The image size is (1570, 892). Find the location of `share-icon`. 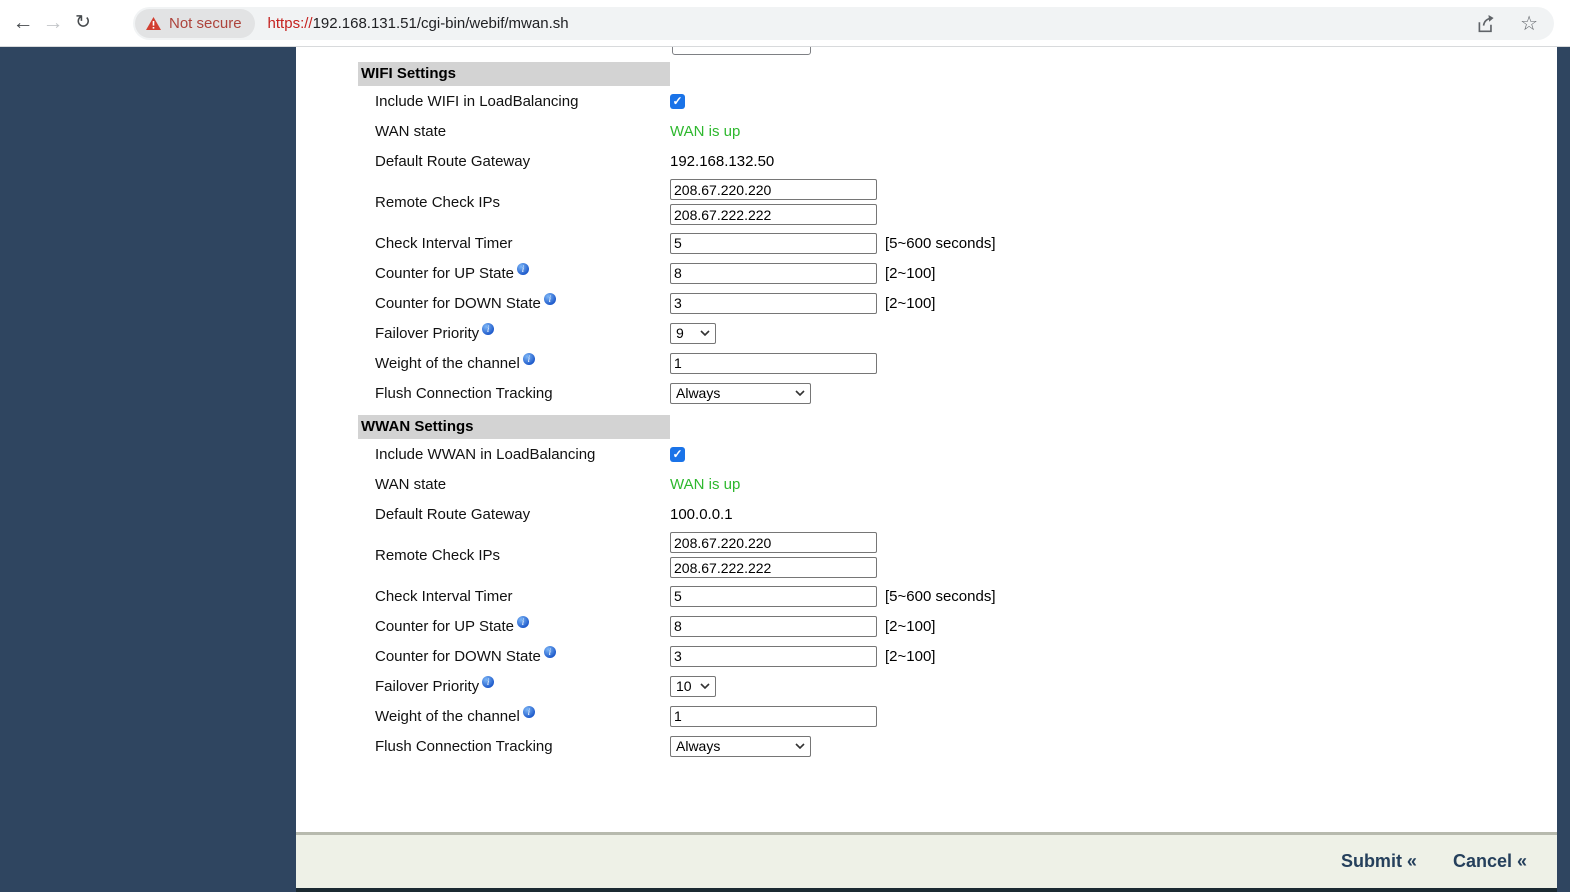

share-icon is located at coordinates (1486, 23).